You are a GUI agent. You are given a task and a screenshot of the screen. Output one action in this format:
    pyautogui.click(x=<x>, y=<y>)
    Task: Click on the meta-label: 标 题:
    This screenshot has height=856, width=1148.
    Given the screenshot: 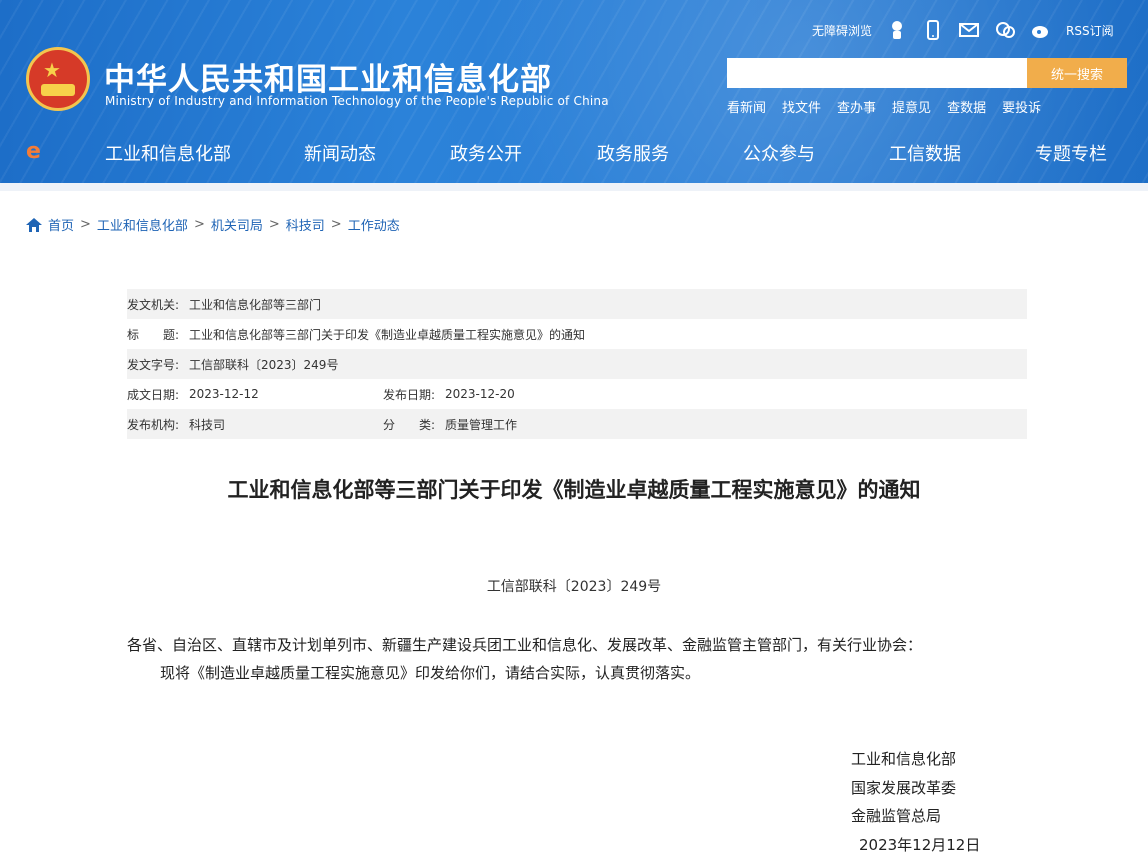 What is the action you would take?
    pyautogui.click(x=153, y=334)
    